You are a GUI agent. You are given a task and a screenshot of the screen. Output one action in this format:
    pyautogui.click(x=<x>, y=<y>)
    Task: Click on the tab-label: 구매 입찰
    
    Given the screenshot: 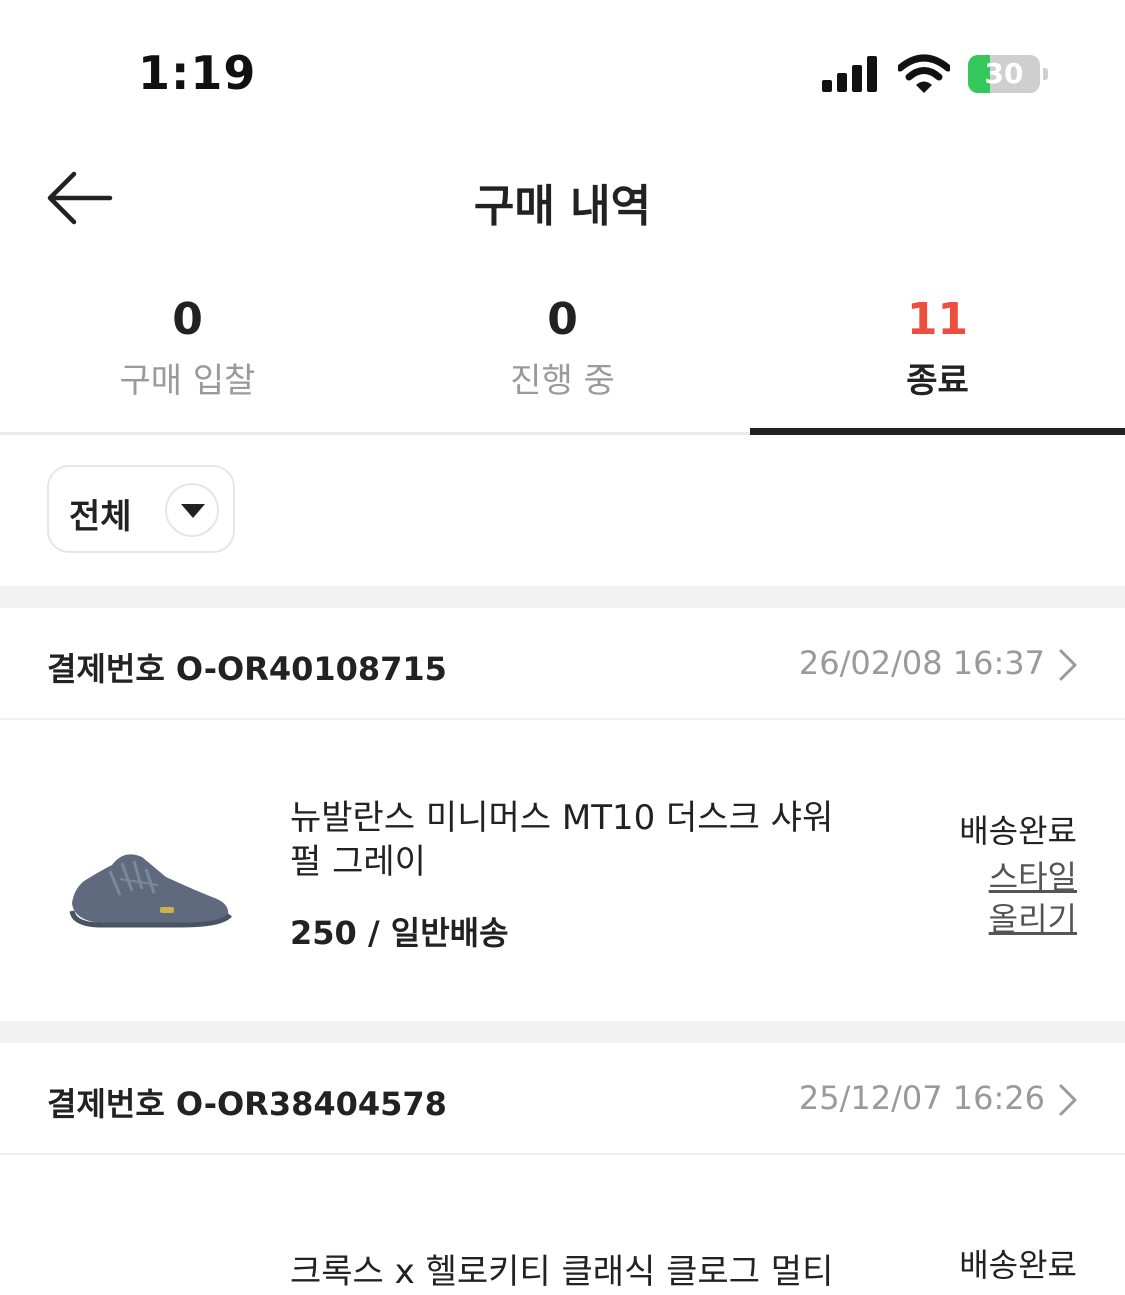 What is the action you would take?
    pyautogui.click(x=187, y=381)
    